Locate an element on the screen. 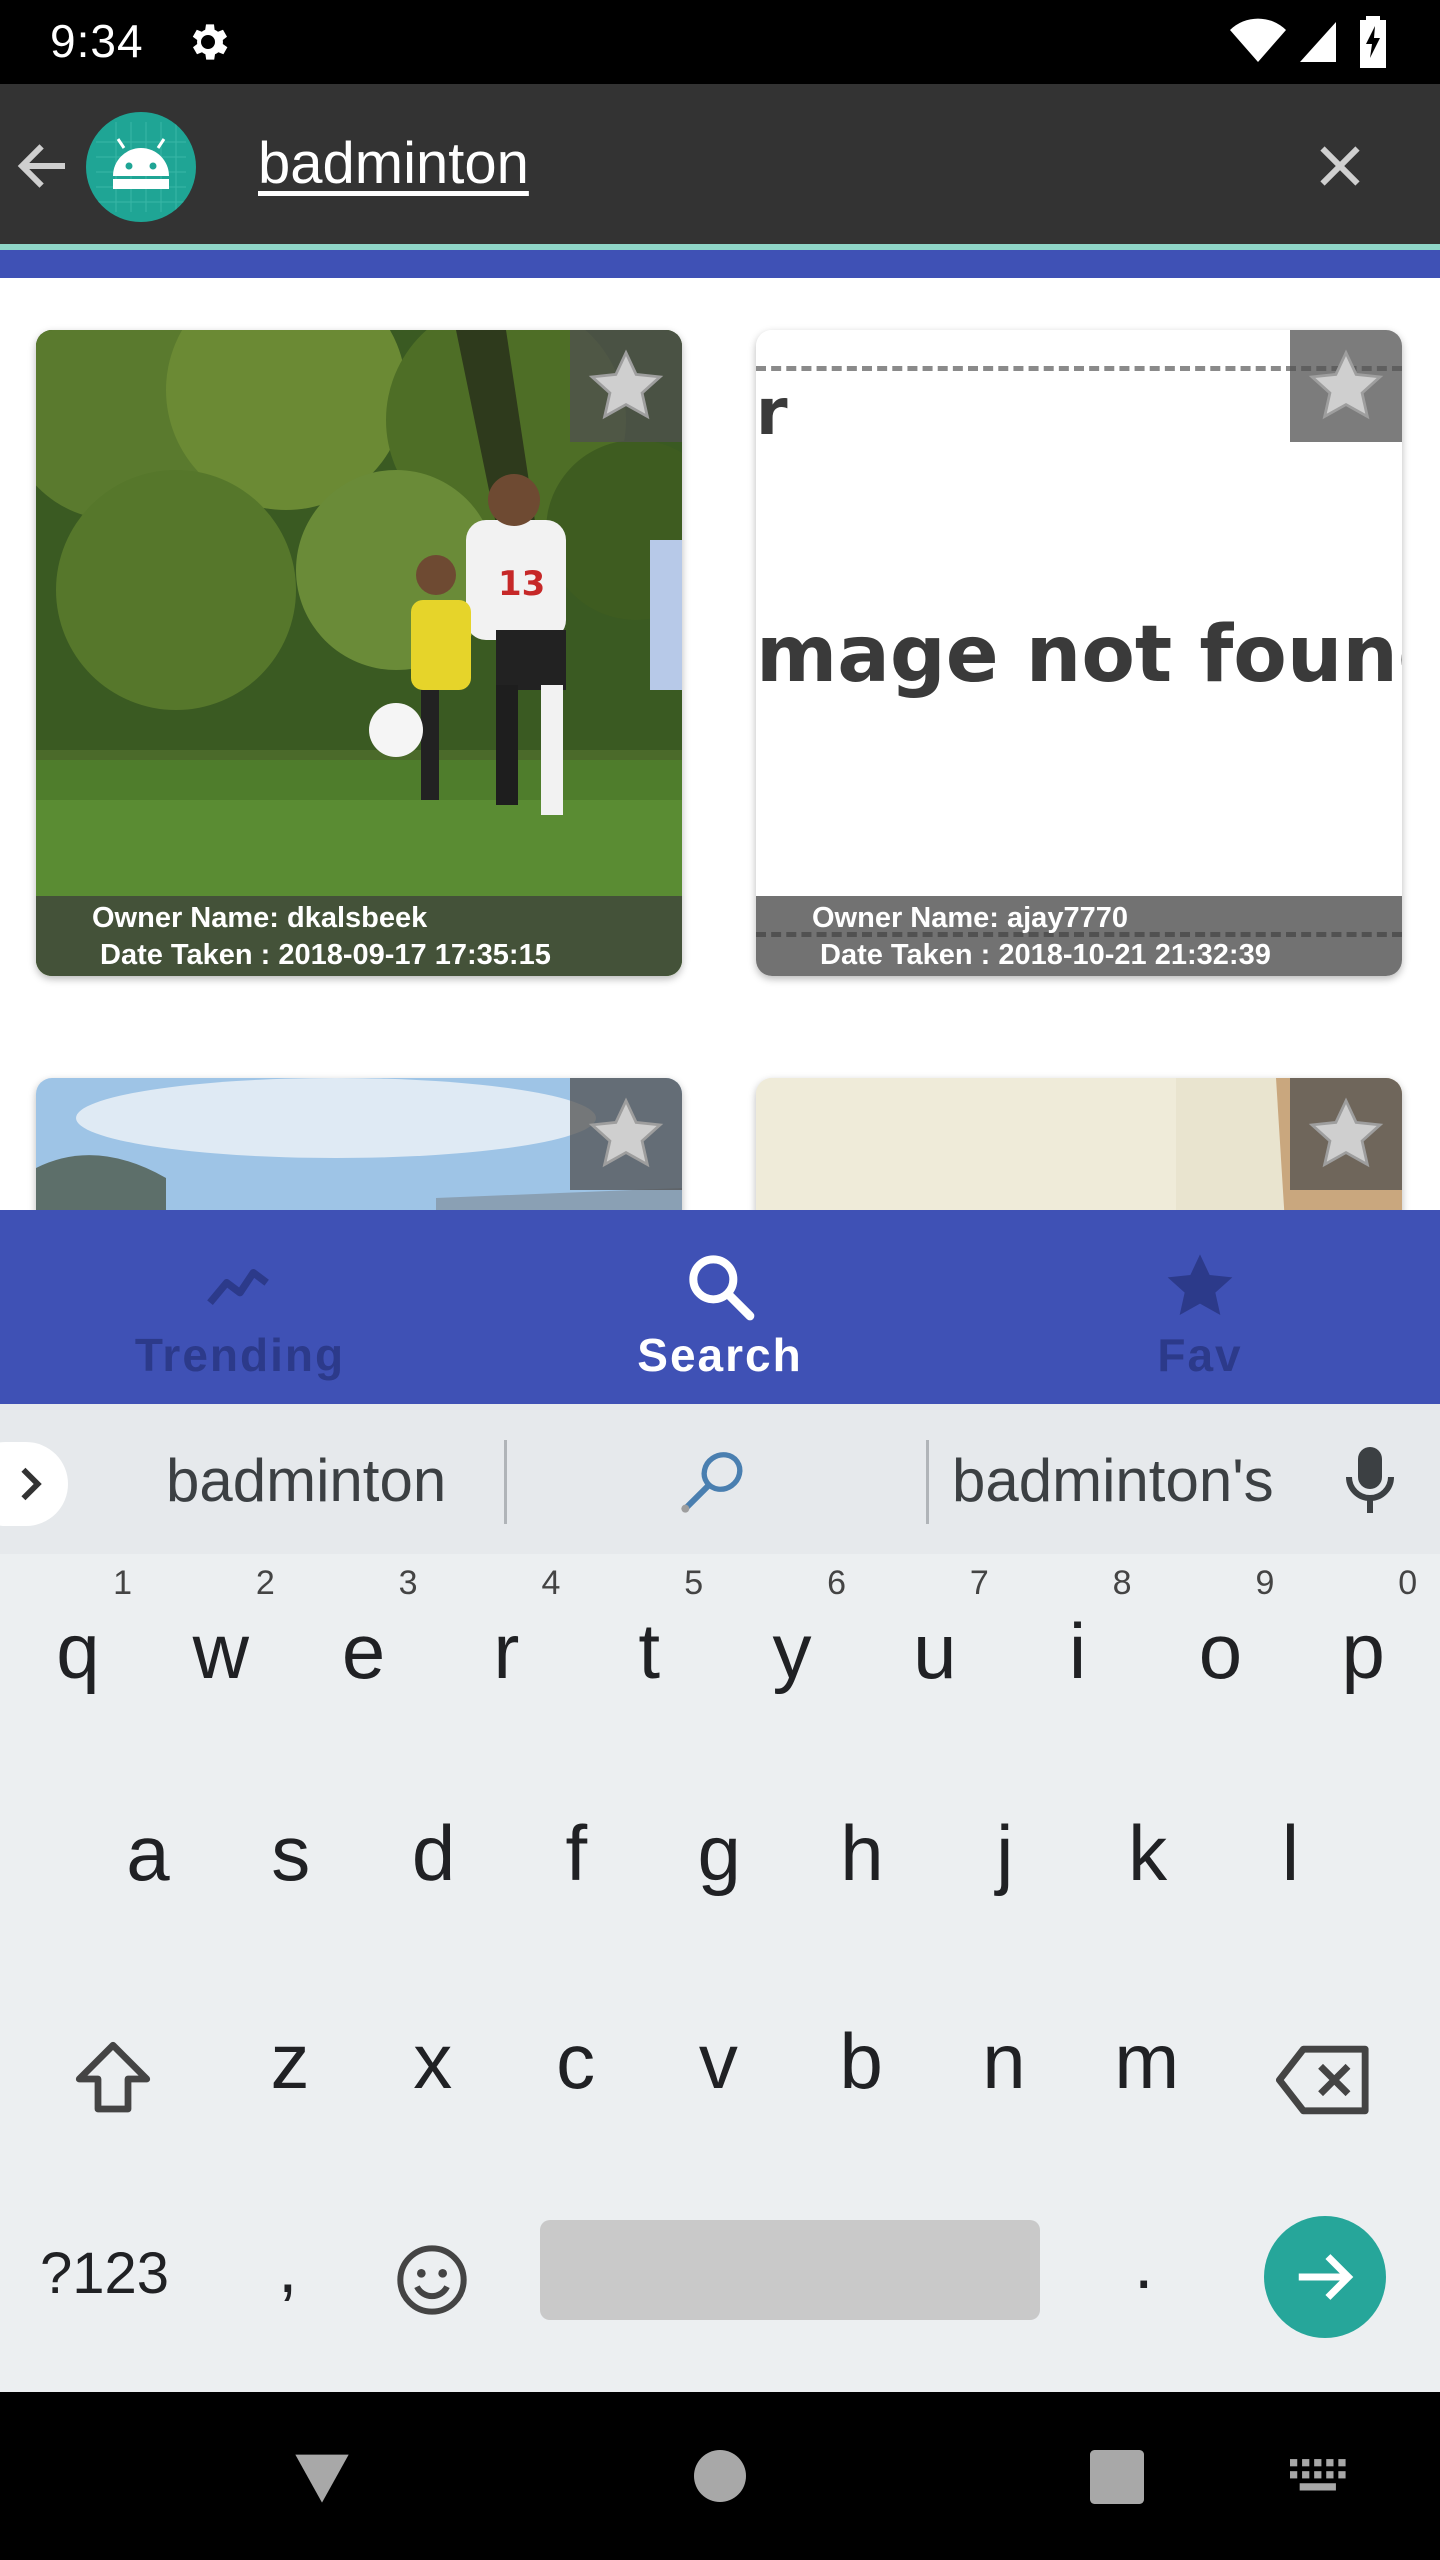  star-icon is located at coordinates (1200, 1284).